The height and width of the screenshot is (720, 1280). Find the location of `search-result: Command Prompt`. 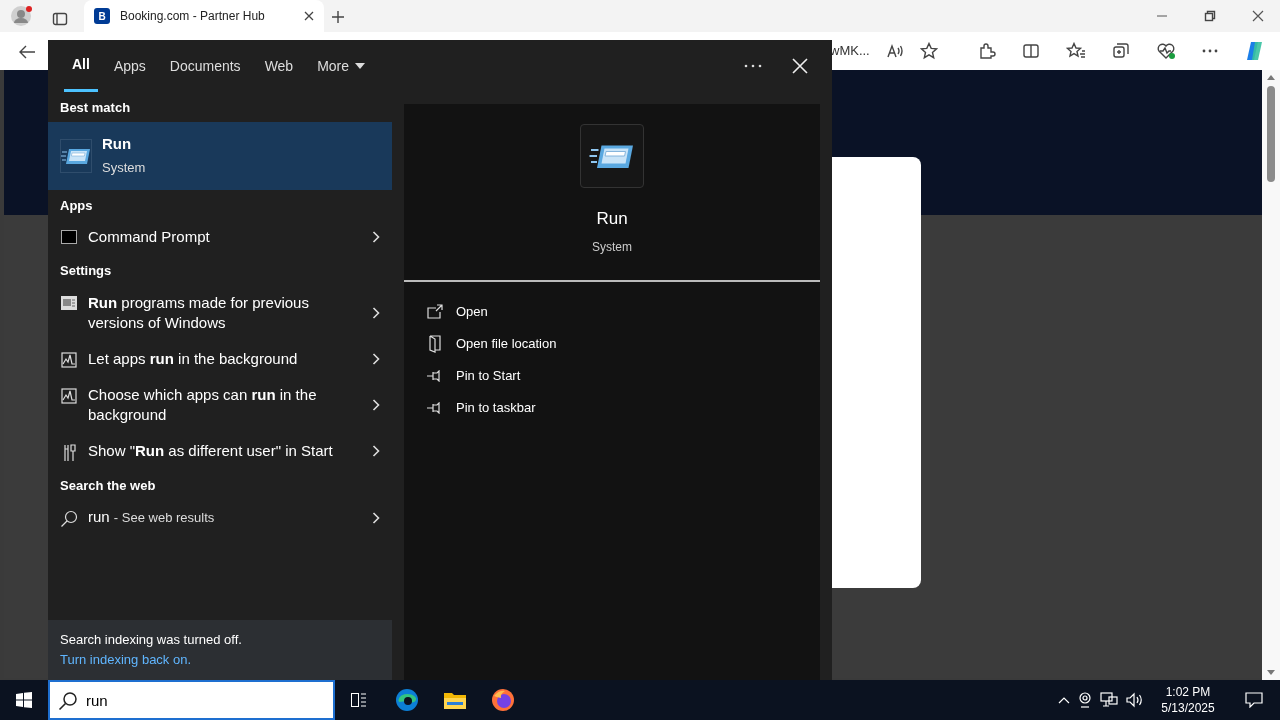

search-result: Command Prompt is located at coordinates (220, 237).